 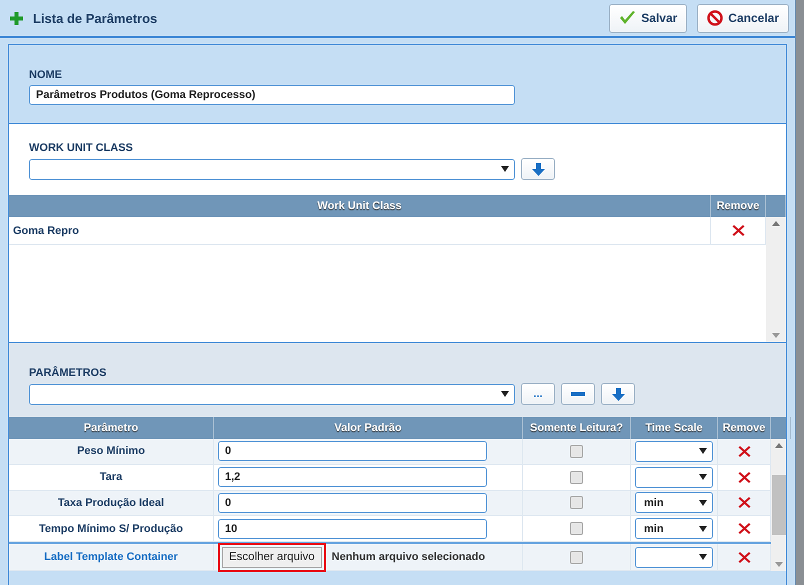 What do you see at coordinates (81, 148) in the screenshot?
I see `field-label: WORK UNIT CLASS` at bounding box center [81, 148].